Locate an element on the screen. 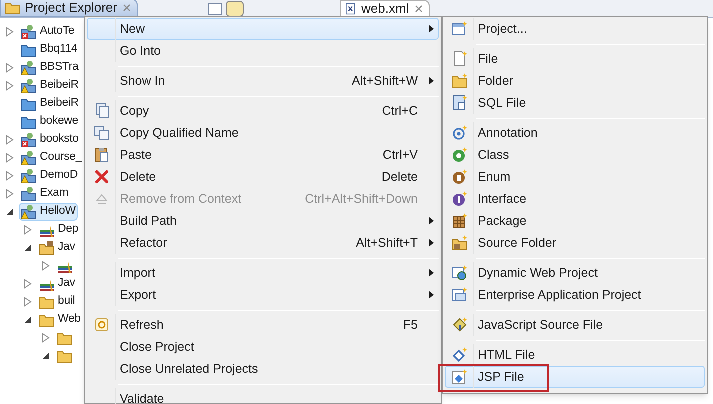 The image size is (713, 404). new-jsp-file-icon is located at coordinates (460, 377).